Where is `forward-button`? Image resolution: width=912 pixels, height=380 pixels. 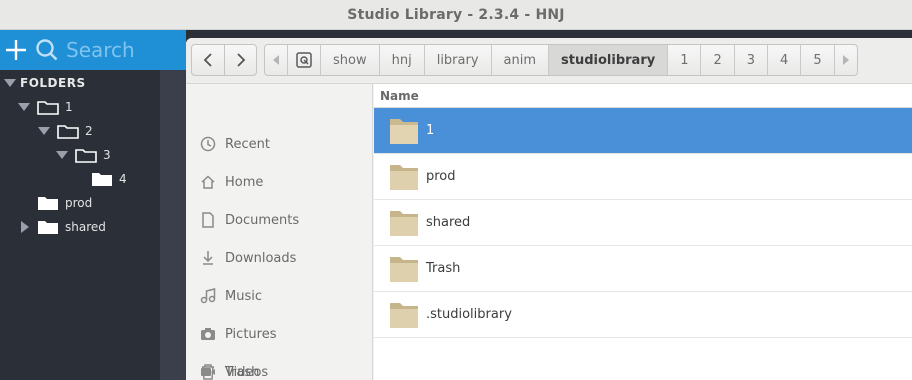 forward-button is located at coordinates (240, 60).